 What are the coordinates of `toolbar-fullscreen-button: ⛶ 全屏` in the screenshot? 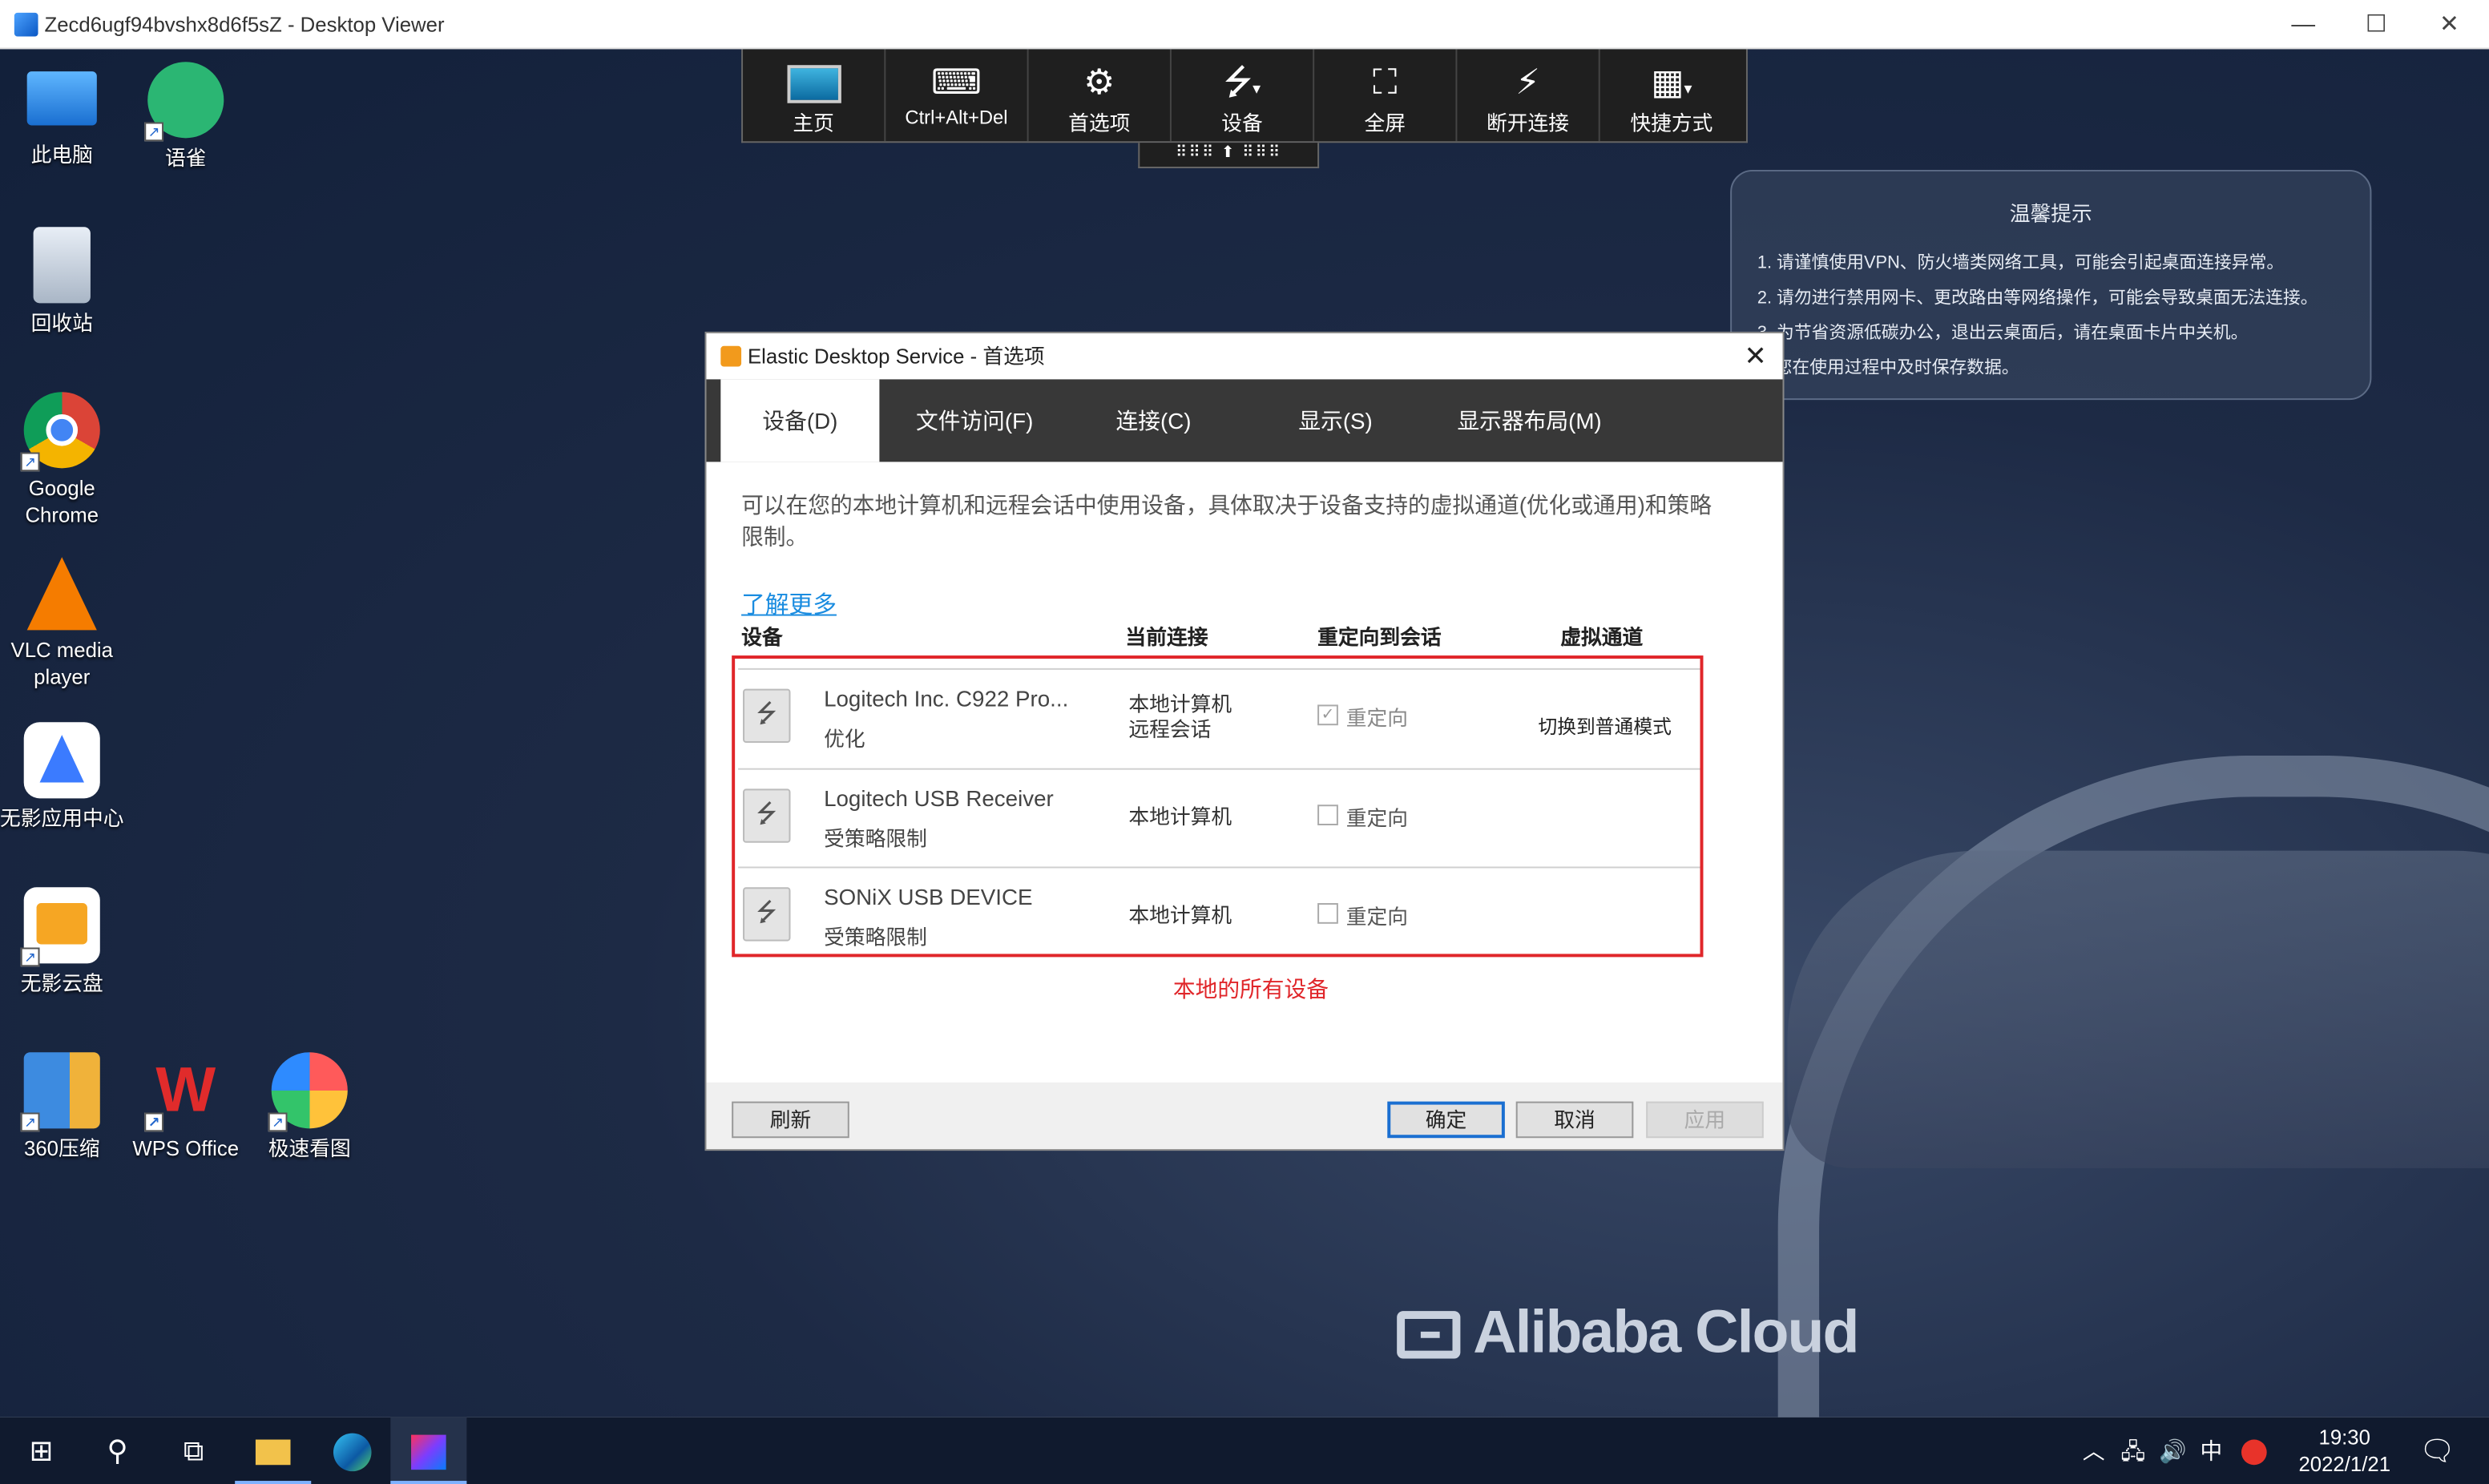 It's located at (1386, 96).